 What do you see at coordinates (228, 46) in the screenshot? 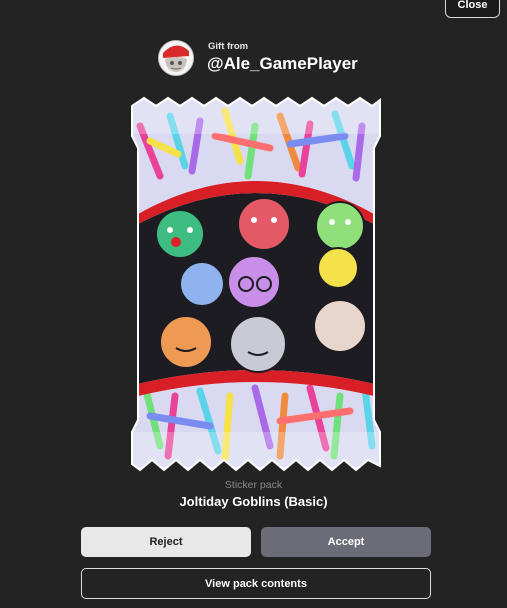
I see `gift-from-label: Gift from` at bounding box center [228, 46].